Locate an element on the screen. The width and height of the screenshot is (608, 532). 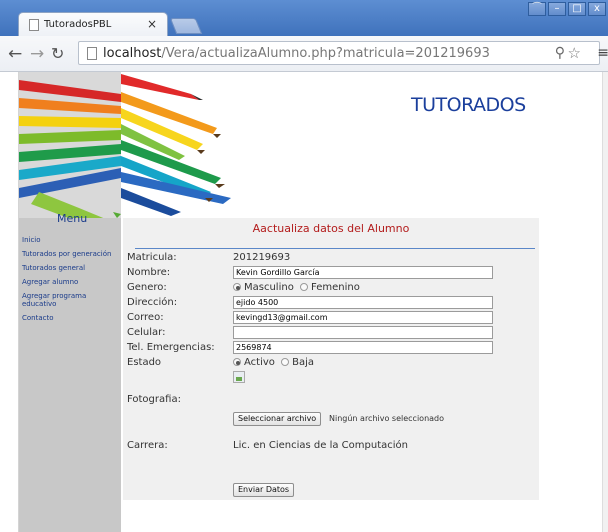
femenino-label: Femenino is located at coordinates (335, 287).